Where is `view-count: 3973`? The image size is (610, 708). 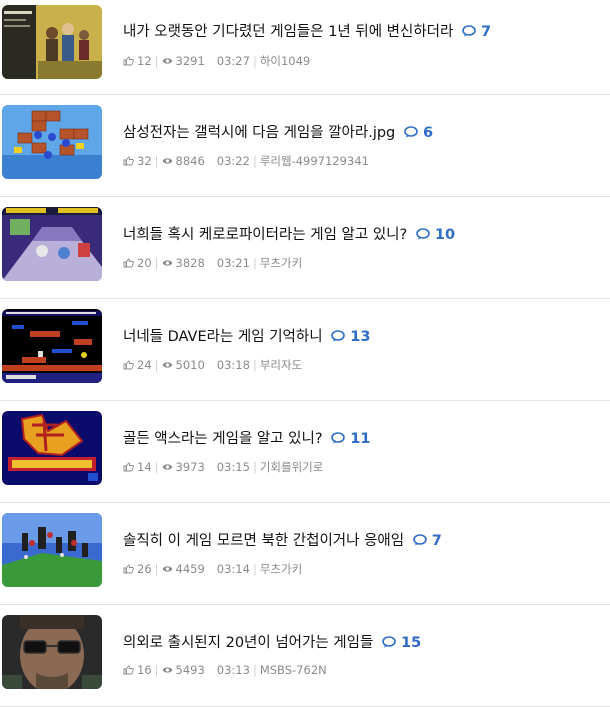 view-count: 3973 is located at coordinates (190, 467).